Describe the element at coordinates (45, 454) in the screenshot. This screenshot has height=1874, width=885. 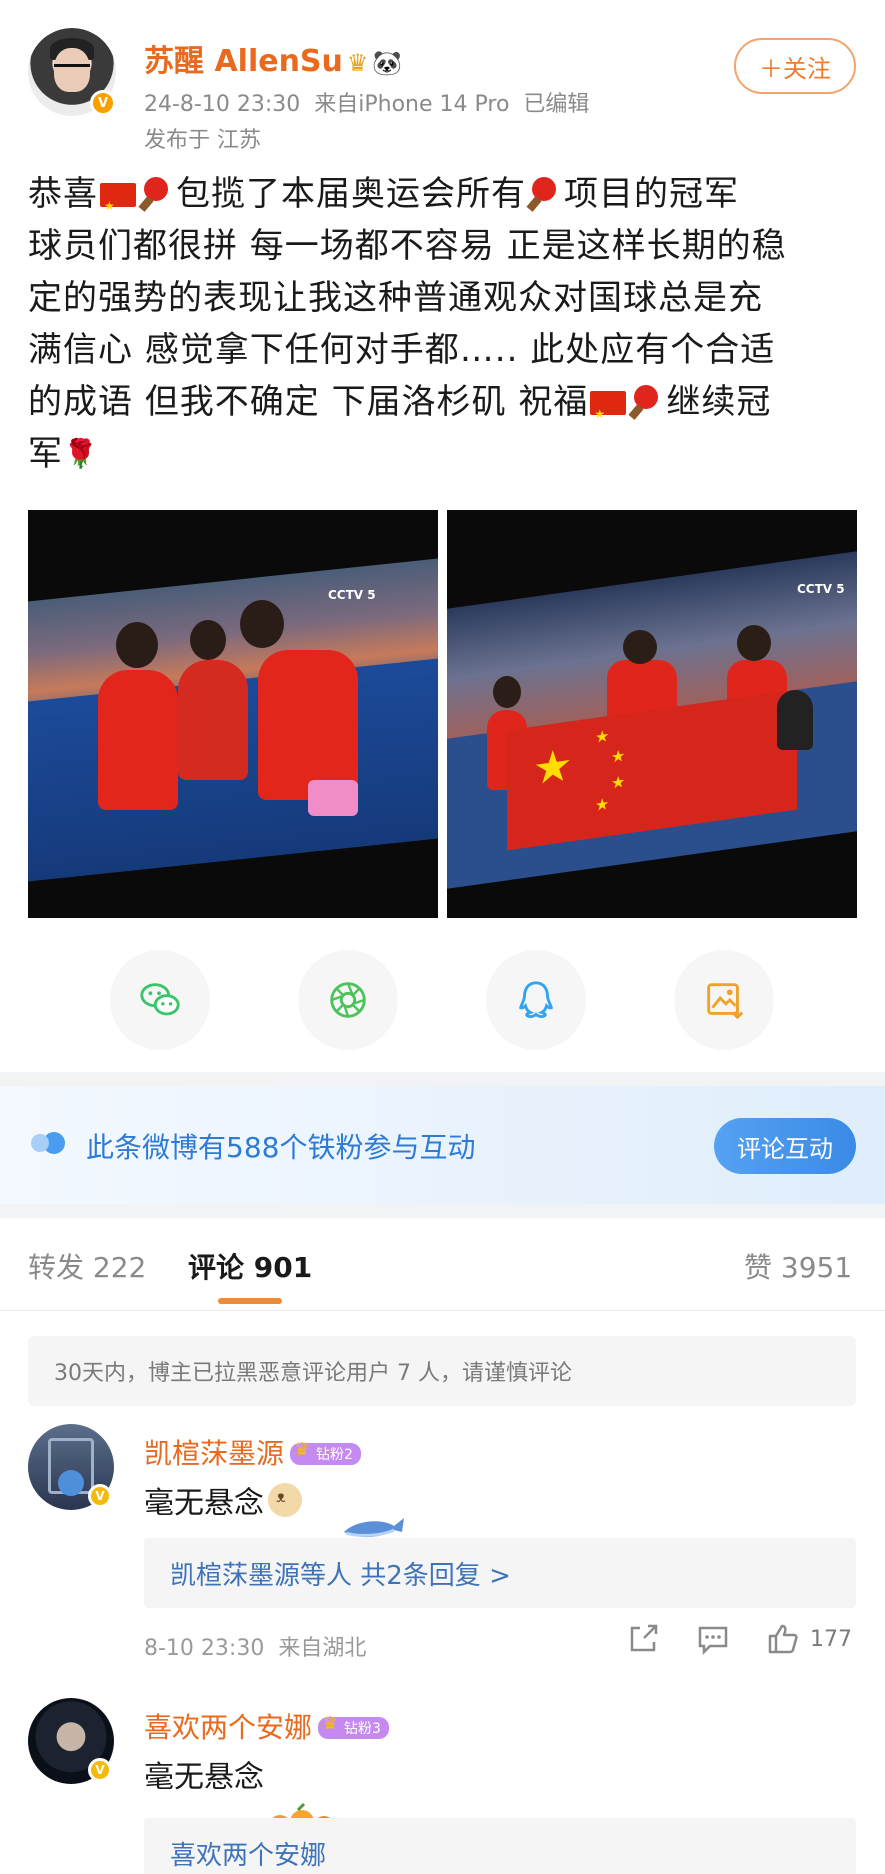
I see `post-text-segment: 军` at that location.